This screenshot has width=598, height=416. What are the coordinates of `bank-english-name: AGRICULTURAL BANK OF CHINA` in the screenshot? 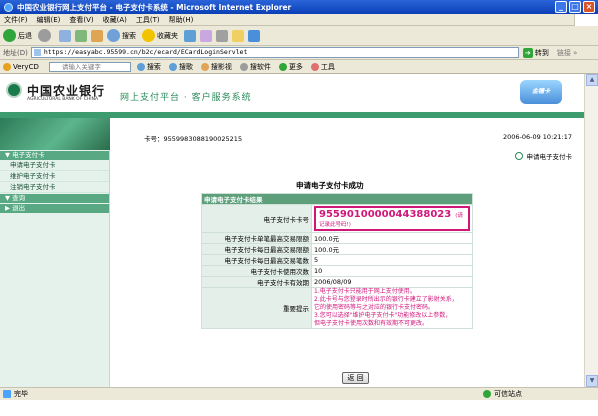 It's located at (63, 99).